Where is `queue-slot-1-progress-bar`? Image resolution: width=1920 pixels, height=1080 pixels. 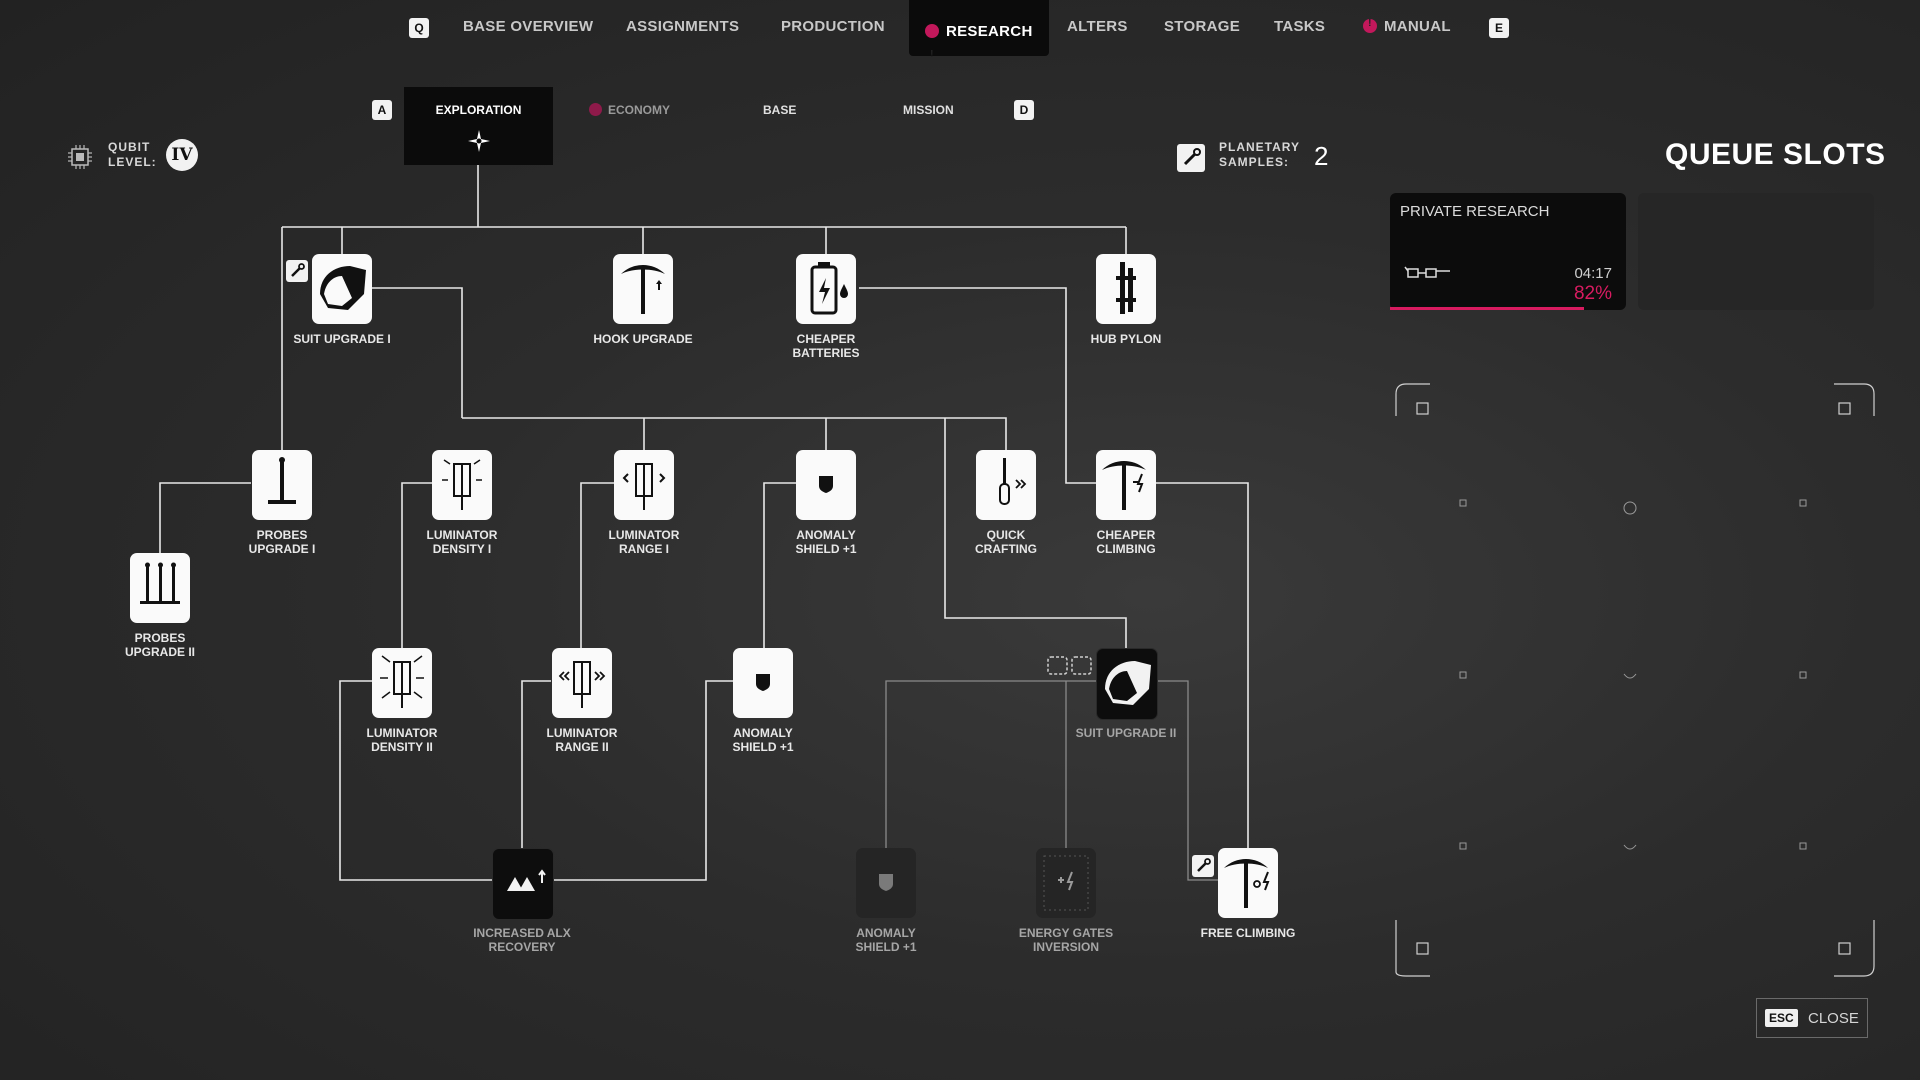
queue-slot-1-progress-bar is located at coordinates (1487, 308).